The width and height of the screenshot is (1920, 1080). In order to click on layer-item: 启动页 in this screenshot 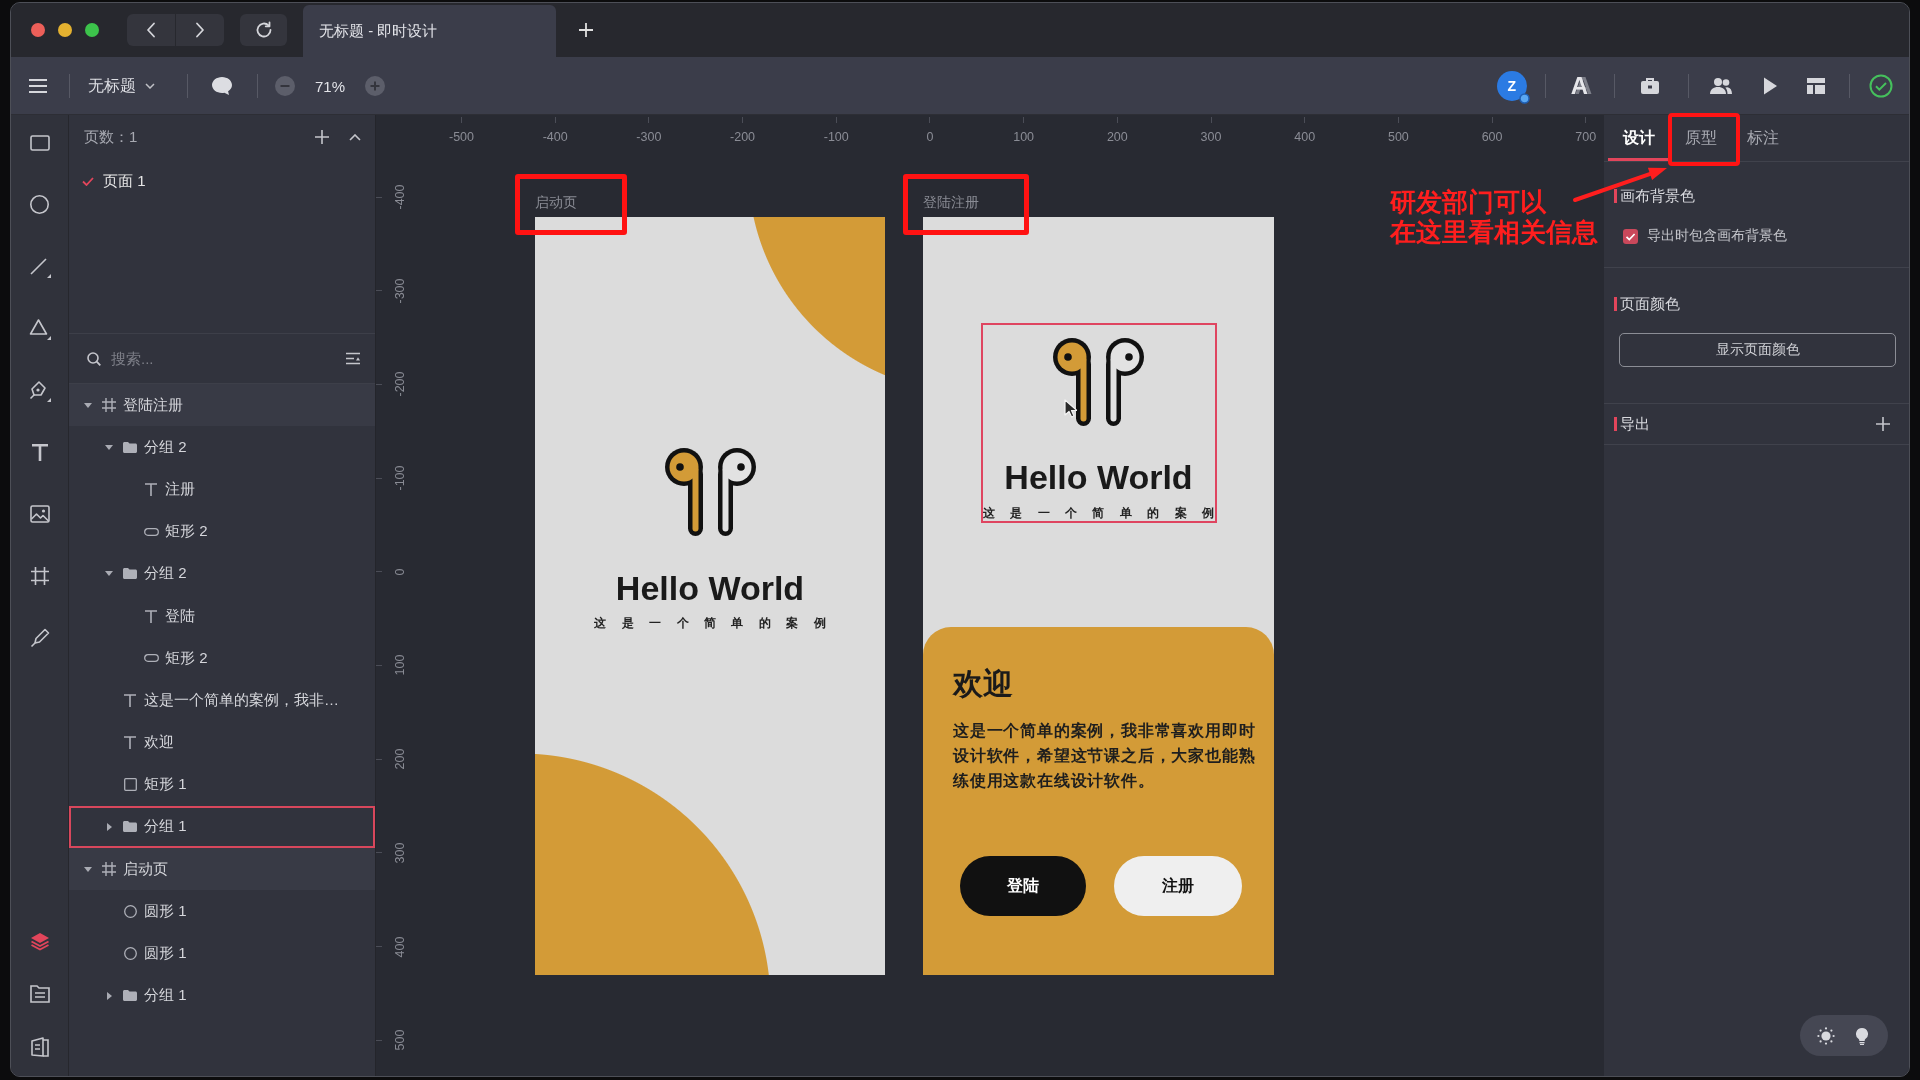, I will do `click(222, 869)`.